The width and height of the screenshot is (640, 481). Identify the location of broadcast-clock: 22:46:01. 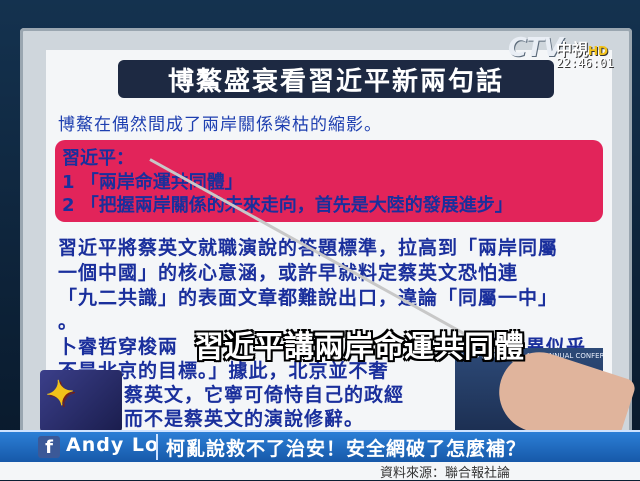
(585, 63).